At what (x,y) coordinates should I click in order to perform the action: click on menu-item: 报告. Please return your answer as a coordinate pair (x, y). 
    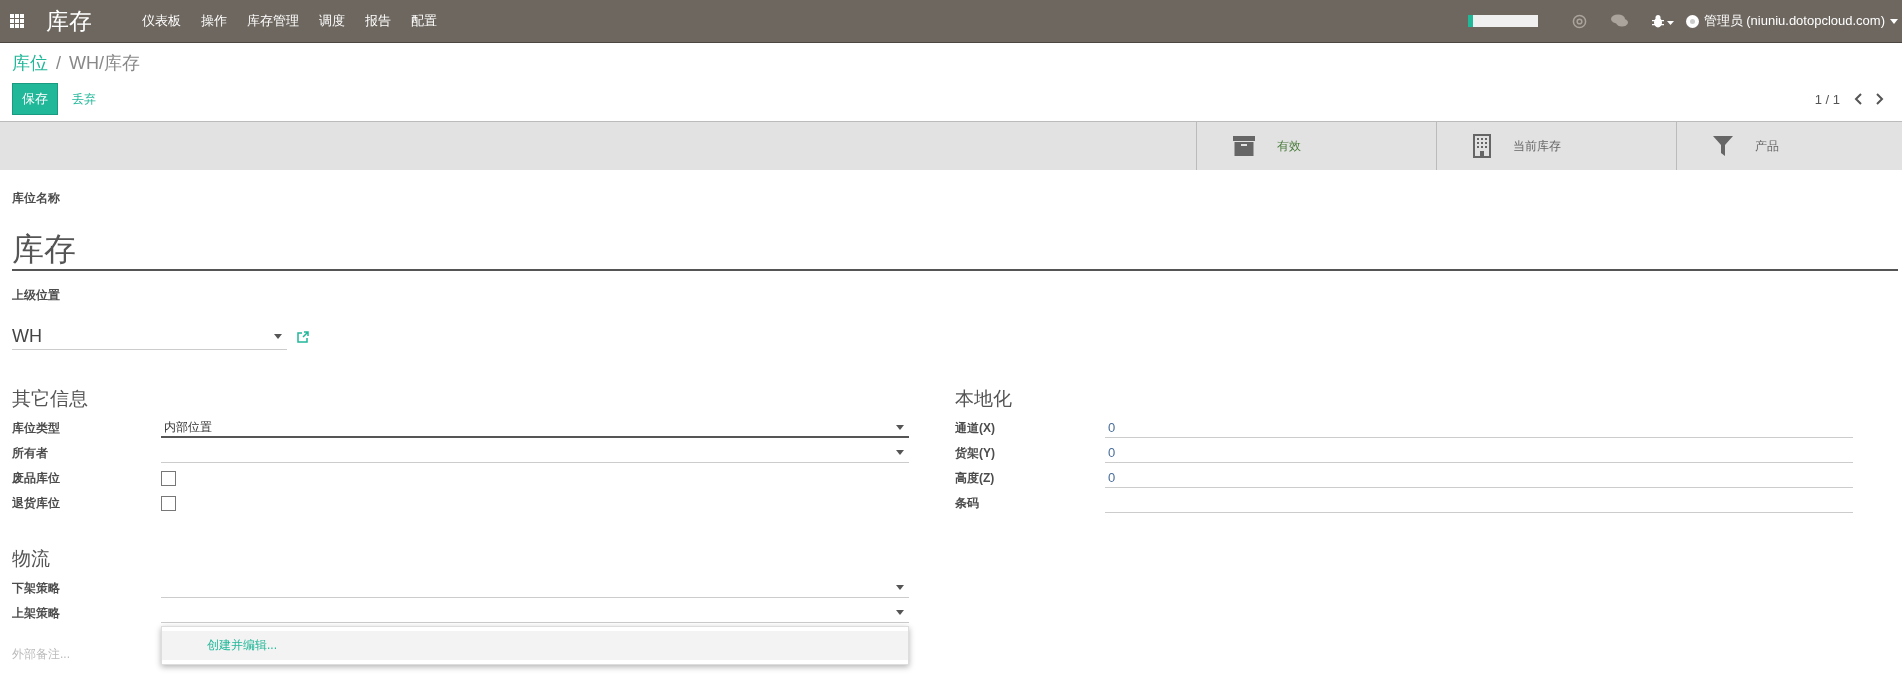
    Looking at the image, I should click on (378, 21).